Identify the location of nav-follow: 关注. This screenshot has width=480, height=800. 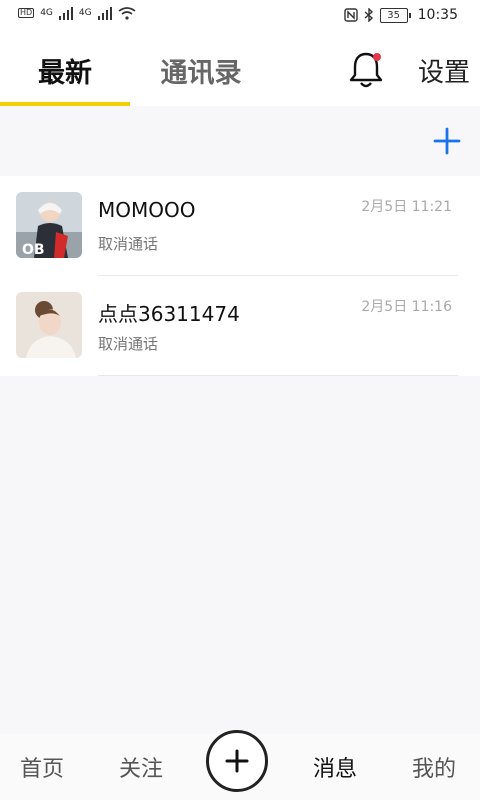
(141, 767).